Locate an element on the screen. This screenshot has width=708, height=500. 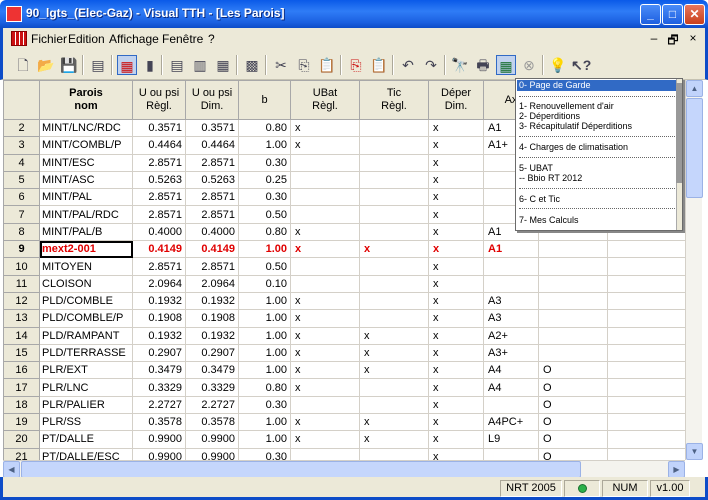
cell-nom: PLD/COMBLE/P is located at coordinates (86, 318).